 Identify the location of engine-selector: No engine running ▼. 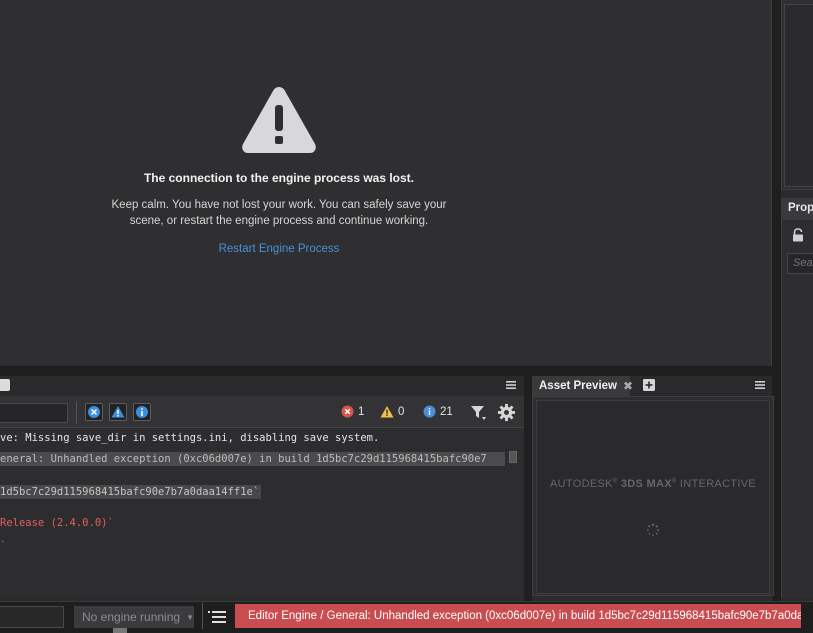
(134, 617).